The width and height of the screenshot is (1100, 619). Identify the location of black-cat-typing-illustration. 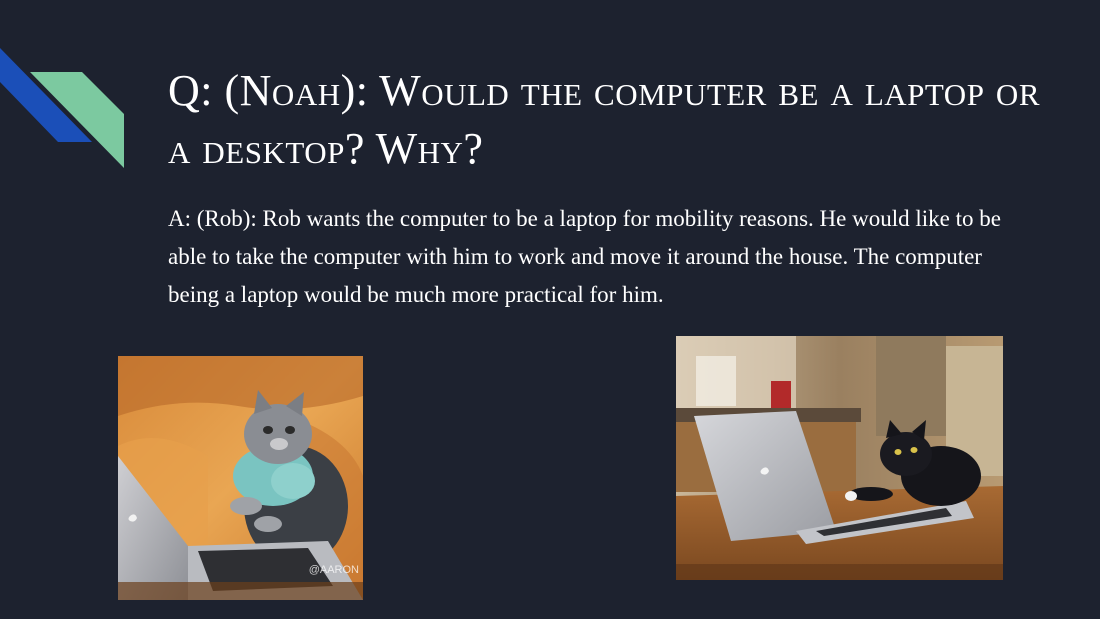
(839, 458).